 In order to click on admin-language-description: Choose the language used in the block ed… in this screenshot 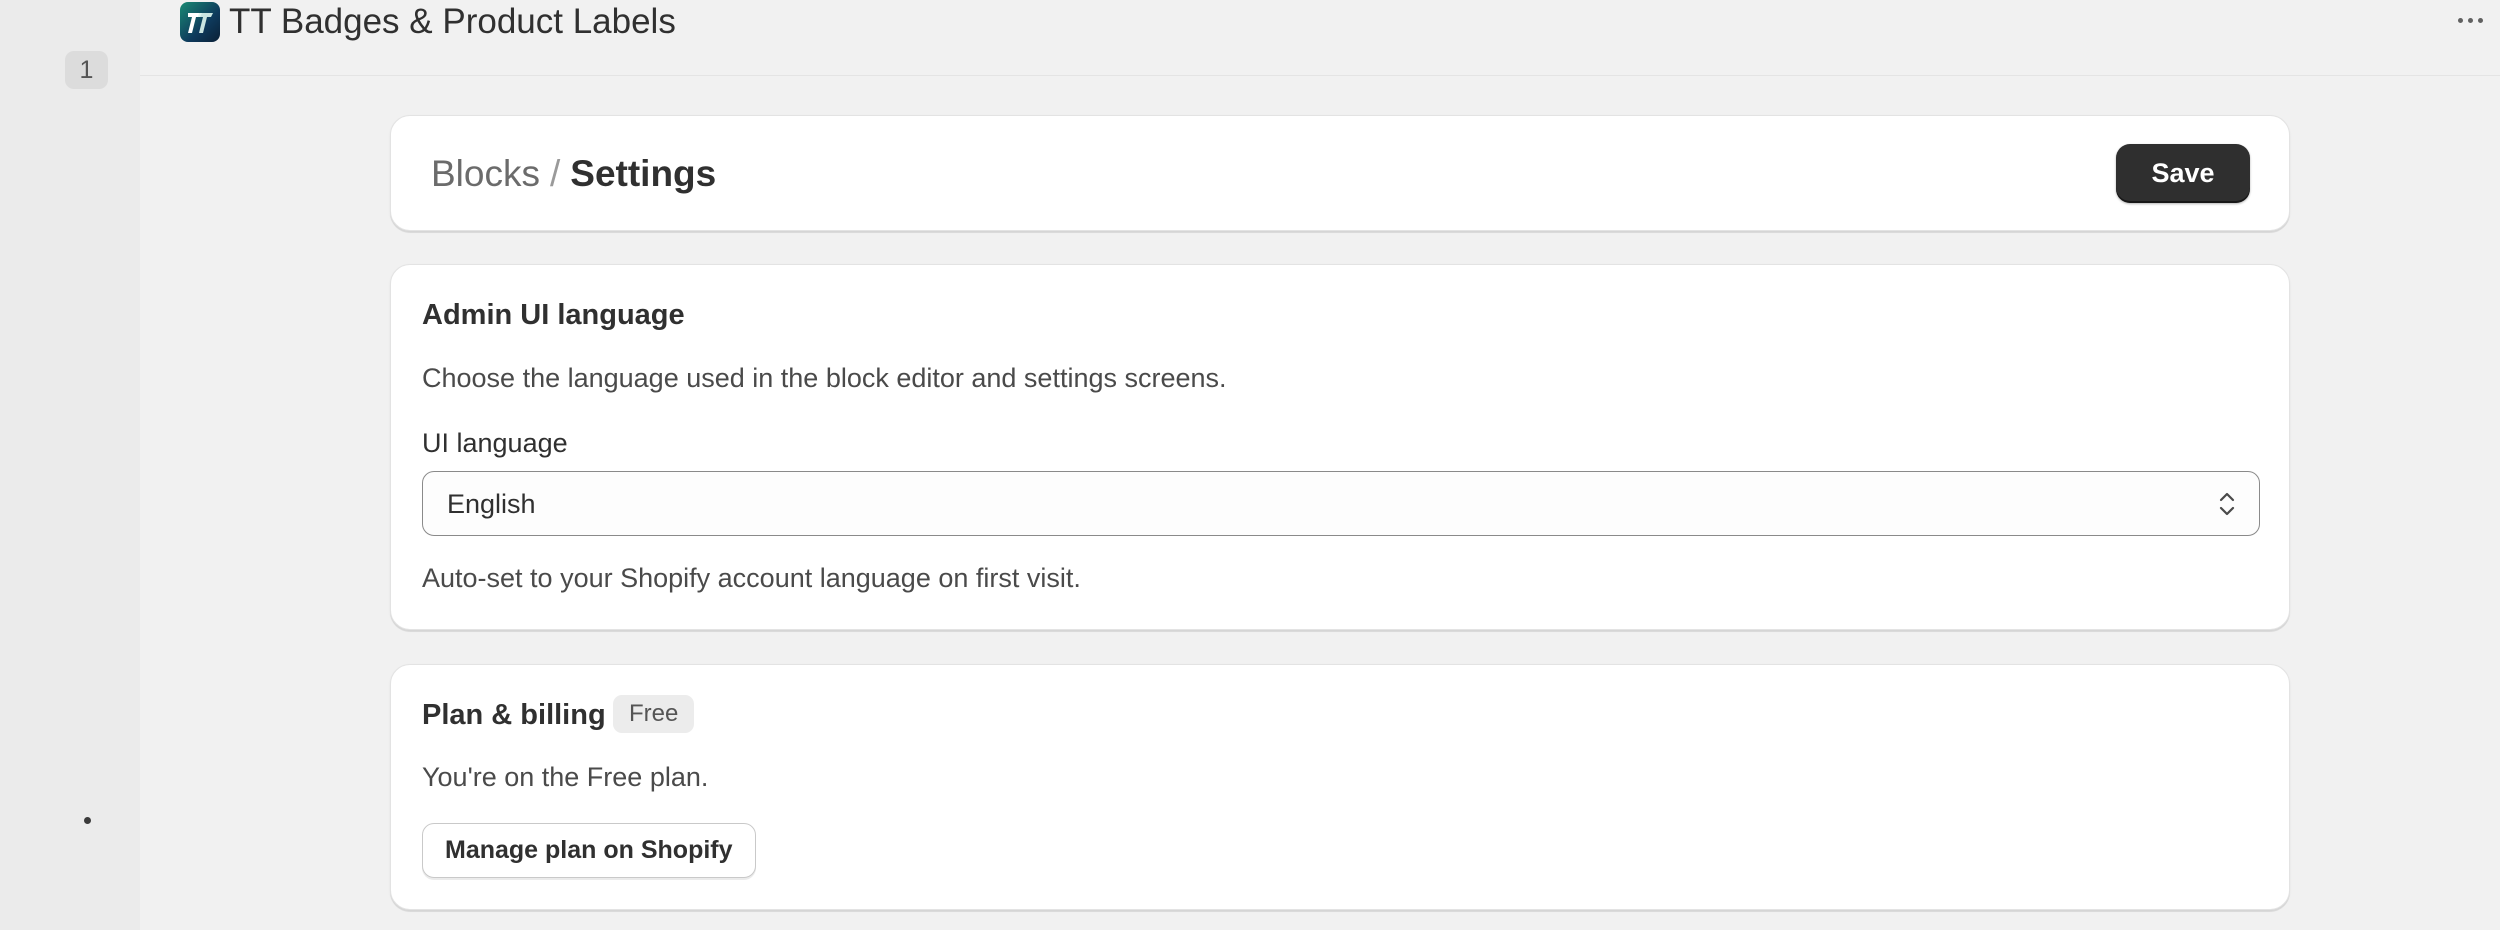, I will do `click(824, 378)`.